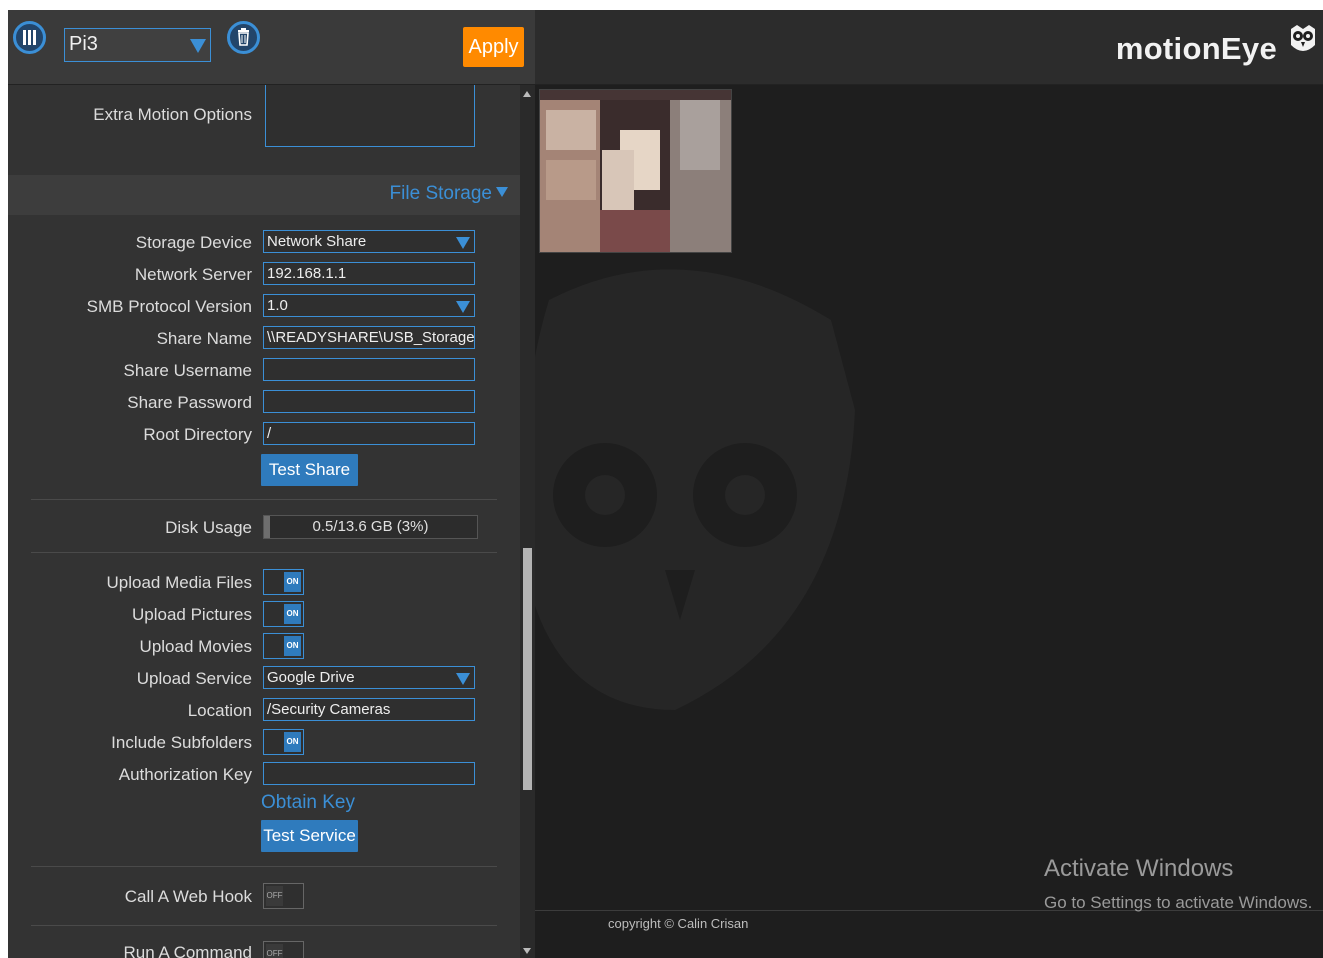  What do you see at coordinates (309, 836) in the screenshot?
I see `test-service-button: Test Service` at bounding box center [309, 836].